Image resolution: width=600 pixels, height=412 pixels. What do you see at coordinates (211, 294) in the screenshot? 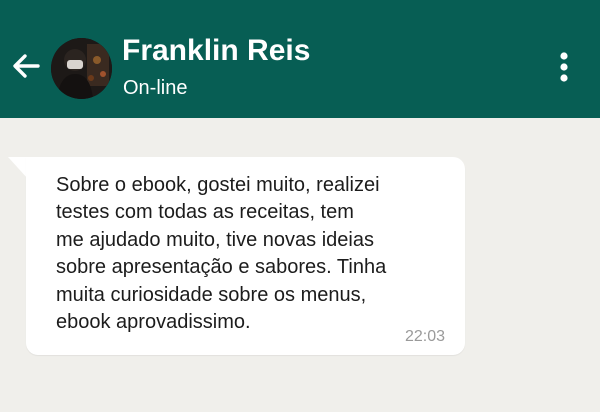
I see `message-line: muita curiosidade sobre os menus,` at bounding box center [211, 294].